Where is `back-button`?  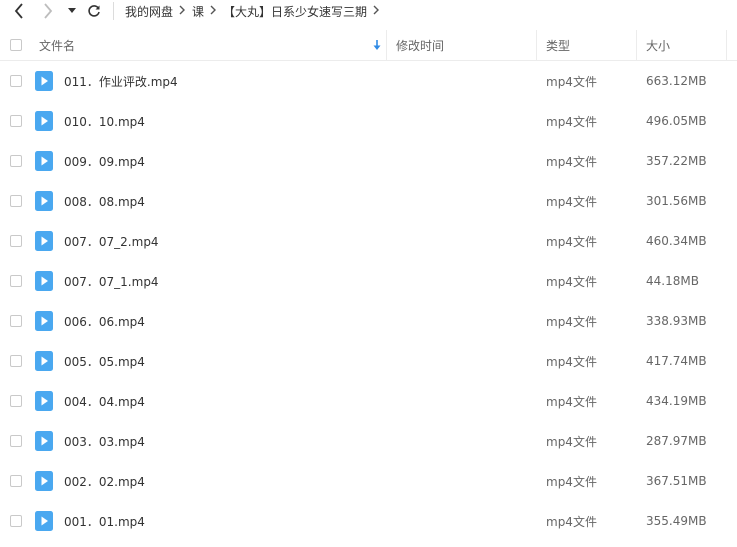
back-button is located at coordinates (19, 11).